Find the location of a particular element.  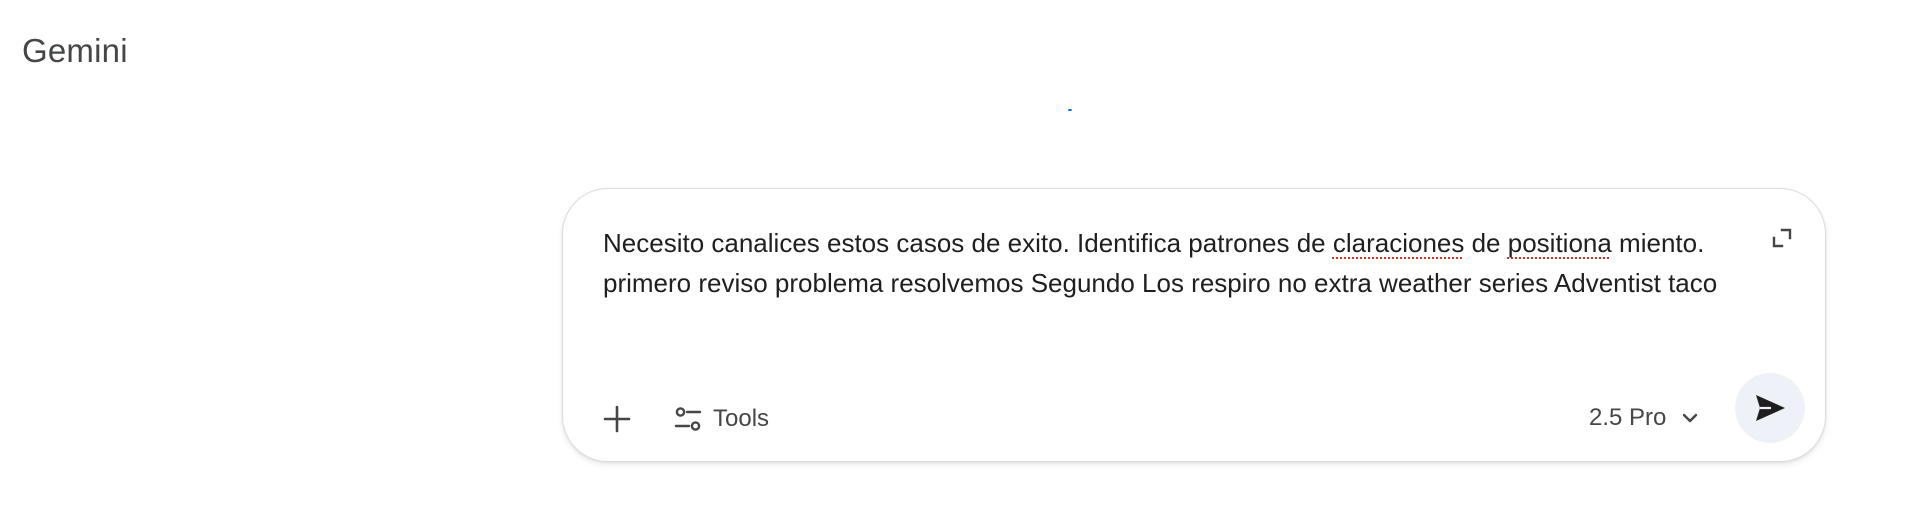

tools-label: Tools is located at coordinates (741, 418).